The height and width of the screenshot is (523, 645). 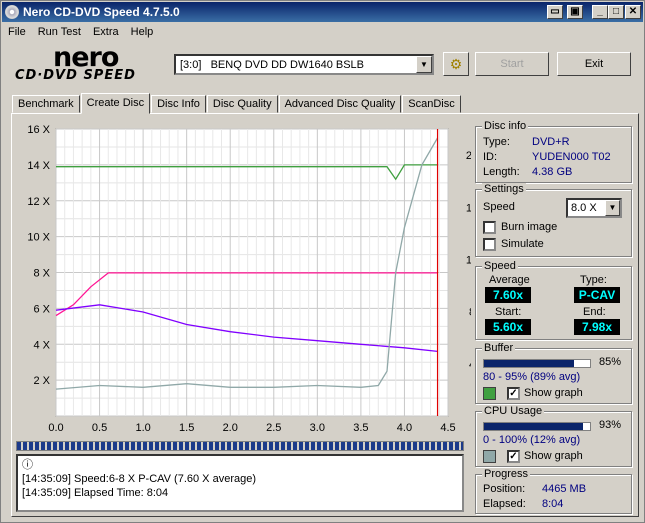 I want to click on y-tick-label: 14 X, so click(x=38, y=166).